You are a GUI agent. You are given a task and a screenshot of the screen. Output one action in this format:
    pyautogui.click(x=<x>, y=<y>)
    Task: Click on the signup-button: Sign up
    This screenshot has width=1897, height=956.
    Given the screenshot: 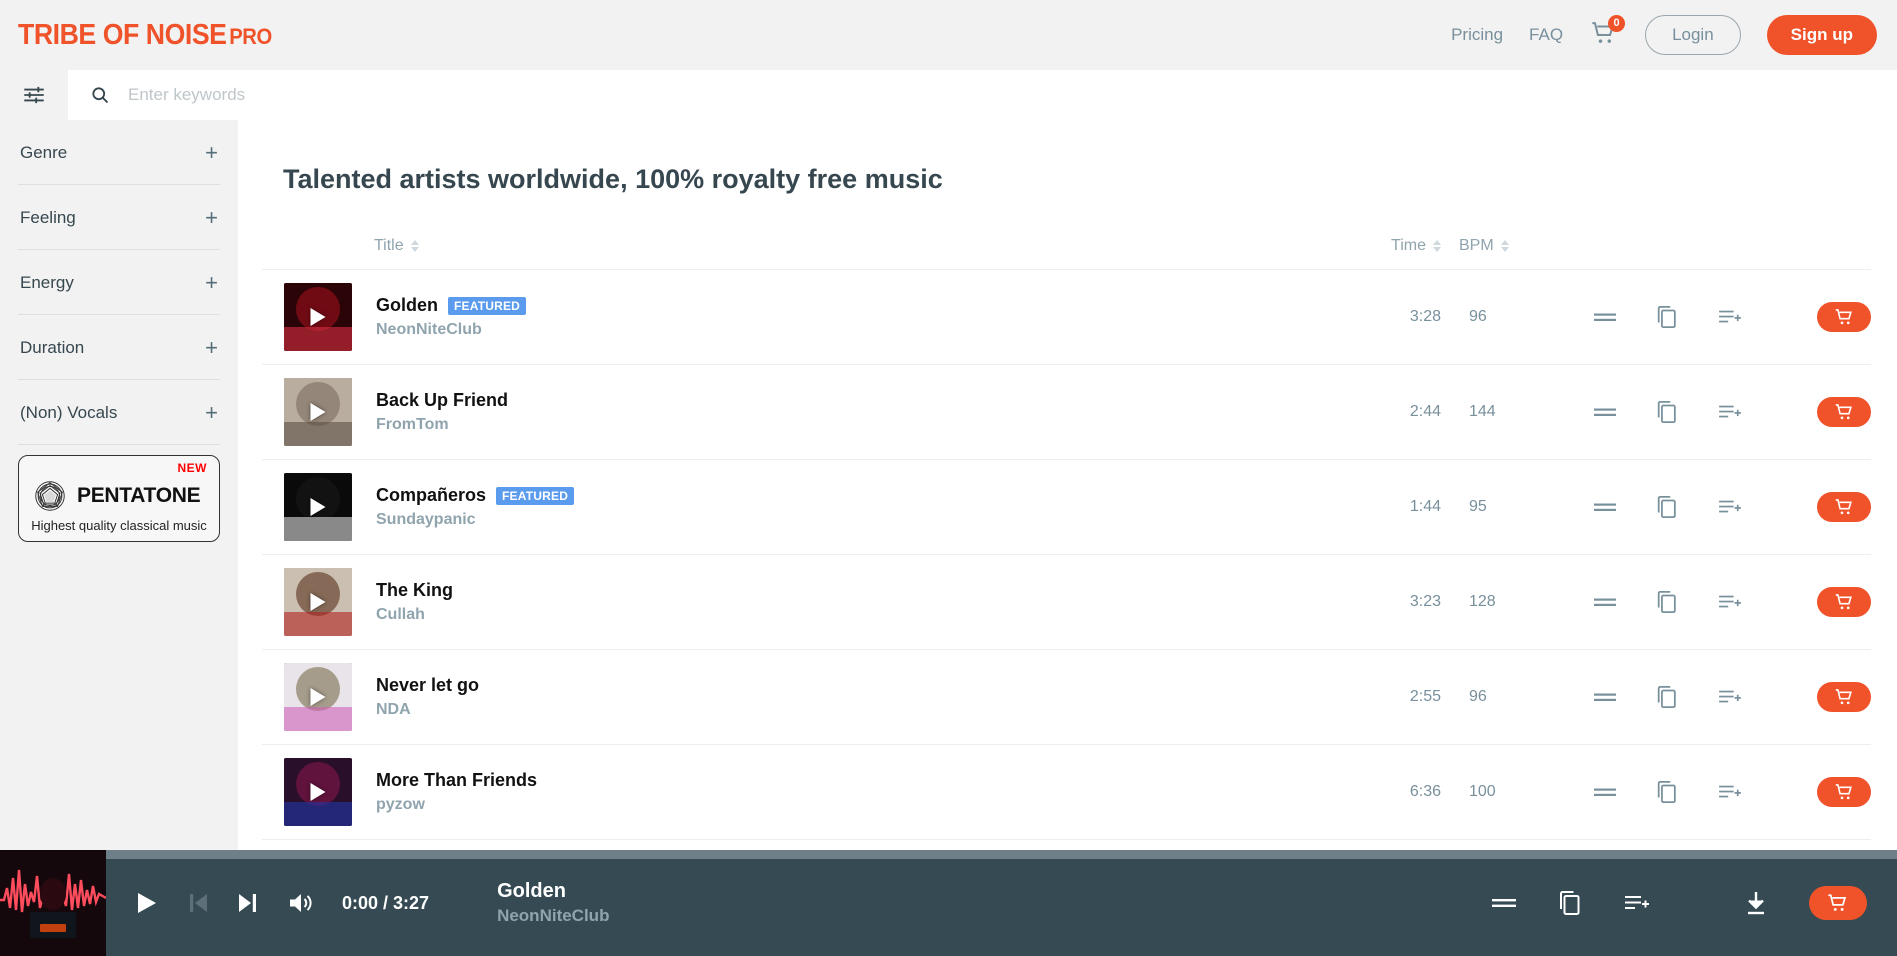 What is the action you would take?
    pyautogui.click(x=1821, y=35)
    